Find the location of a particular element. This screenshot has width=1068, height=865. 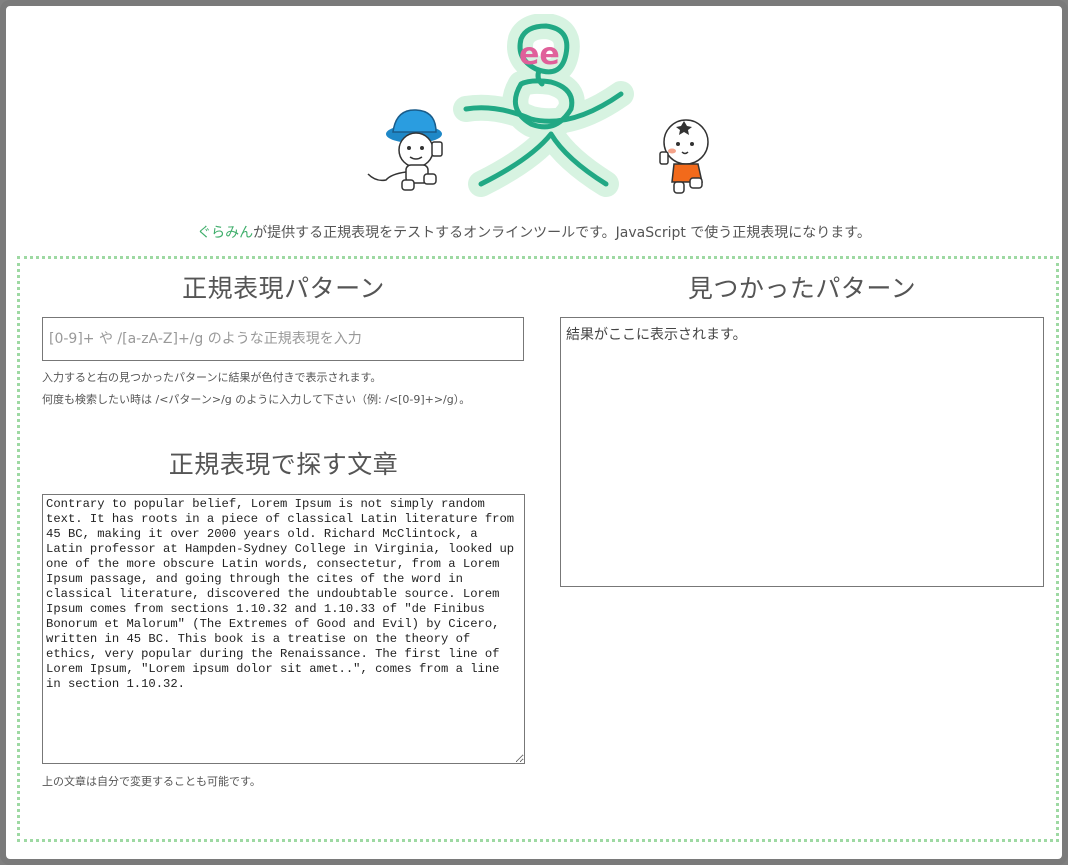

logo-letters: ee is located at coordinates (539, 54).